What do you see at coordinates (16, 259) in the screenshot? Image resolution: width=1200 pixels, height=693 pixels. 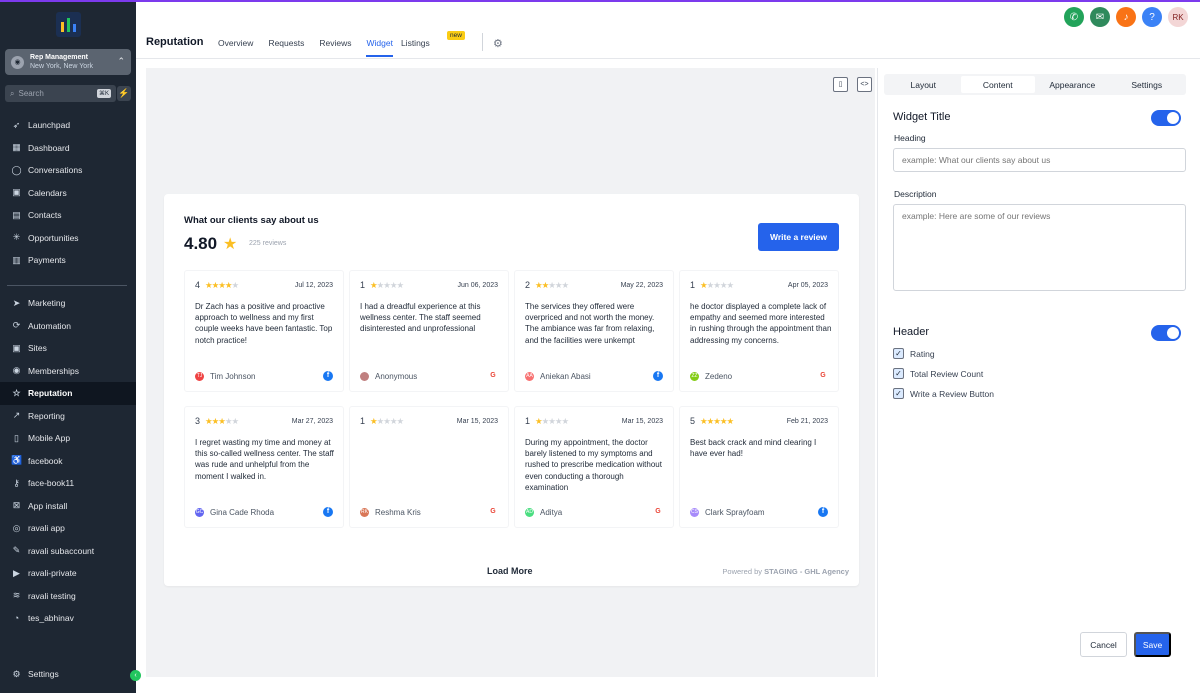 I see `receipt-icon: ▥` at bounding box center [16, 259].